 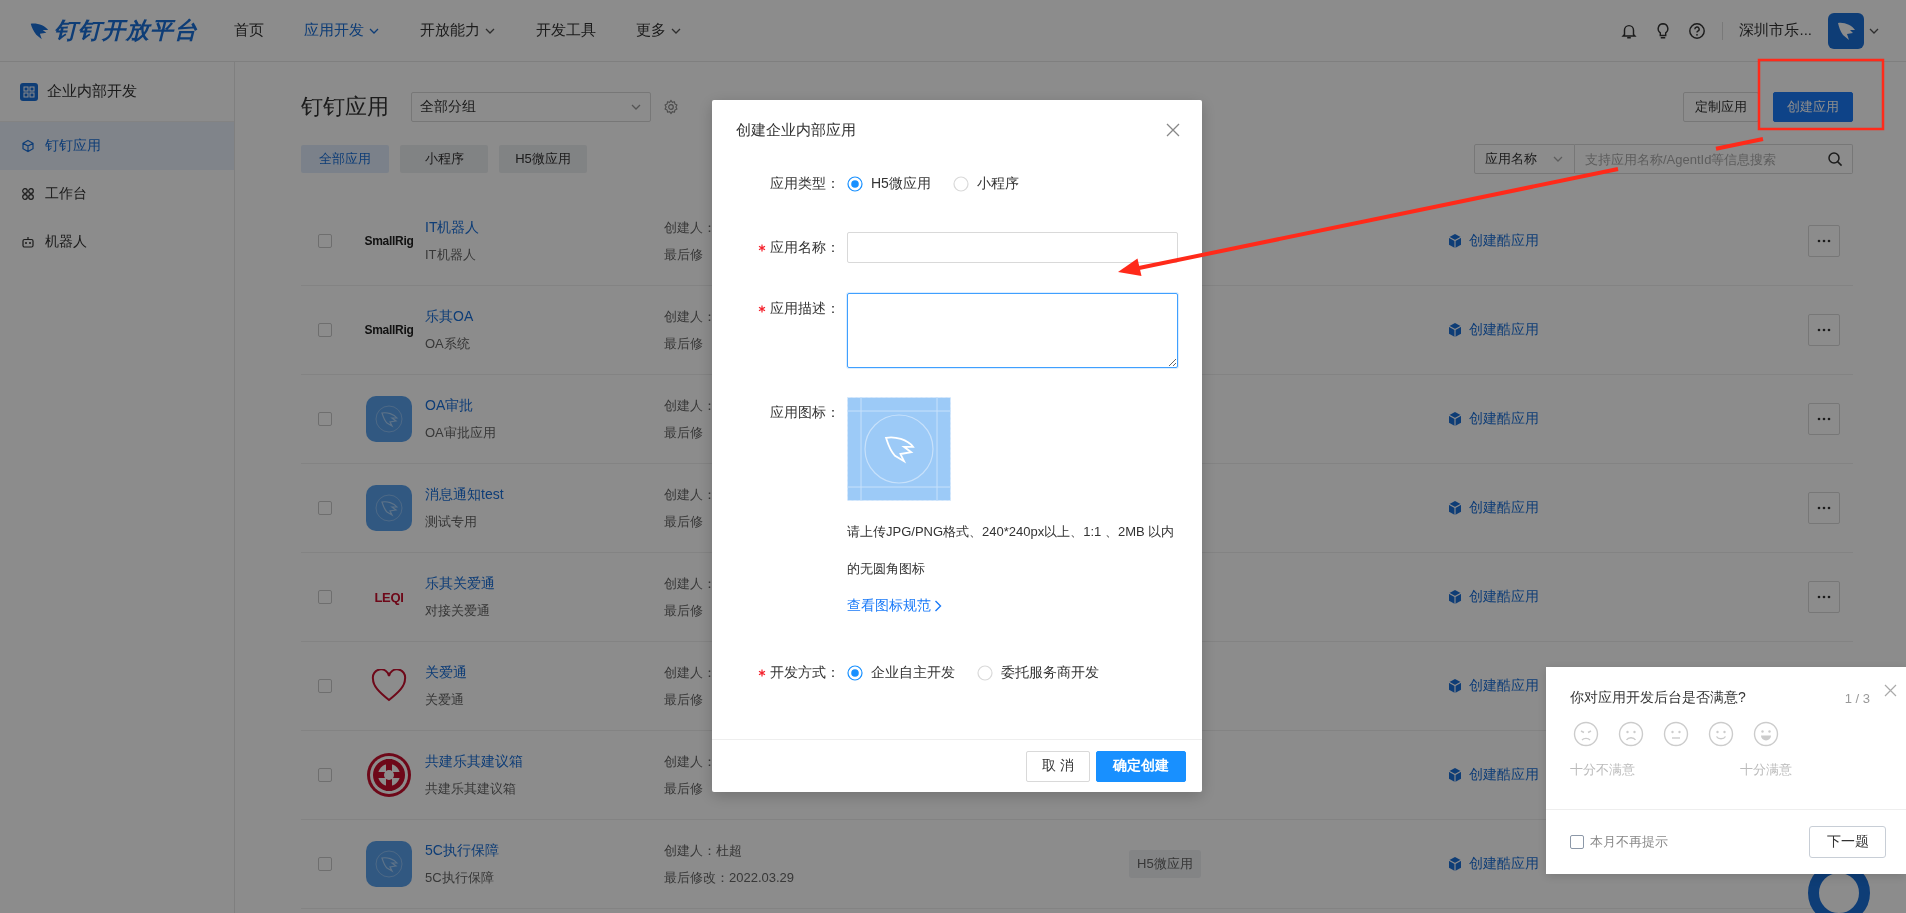 I want to click on sidebar-item: 工作台, so click(x=117, y=194).